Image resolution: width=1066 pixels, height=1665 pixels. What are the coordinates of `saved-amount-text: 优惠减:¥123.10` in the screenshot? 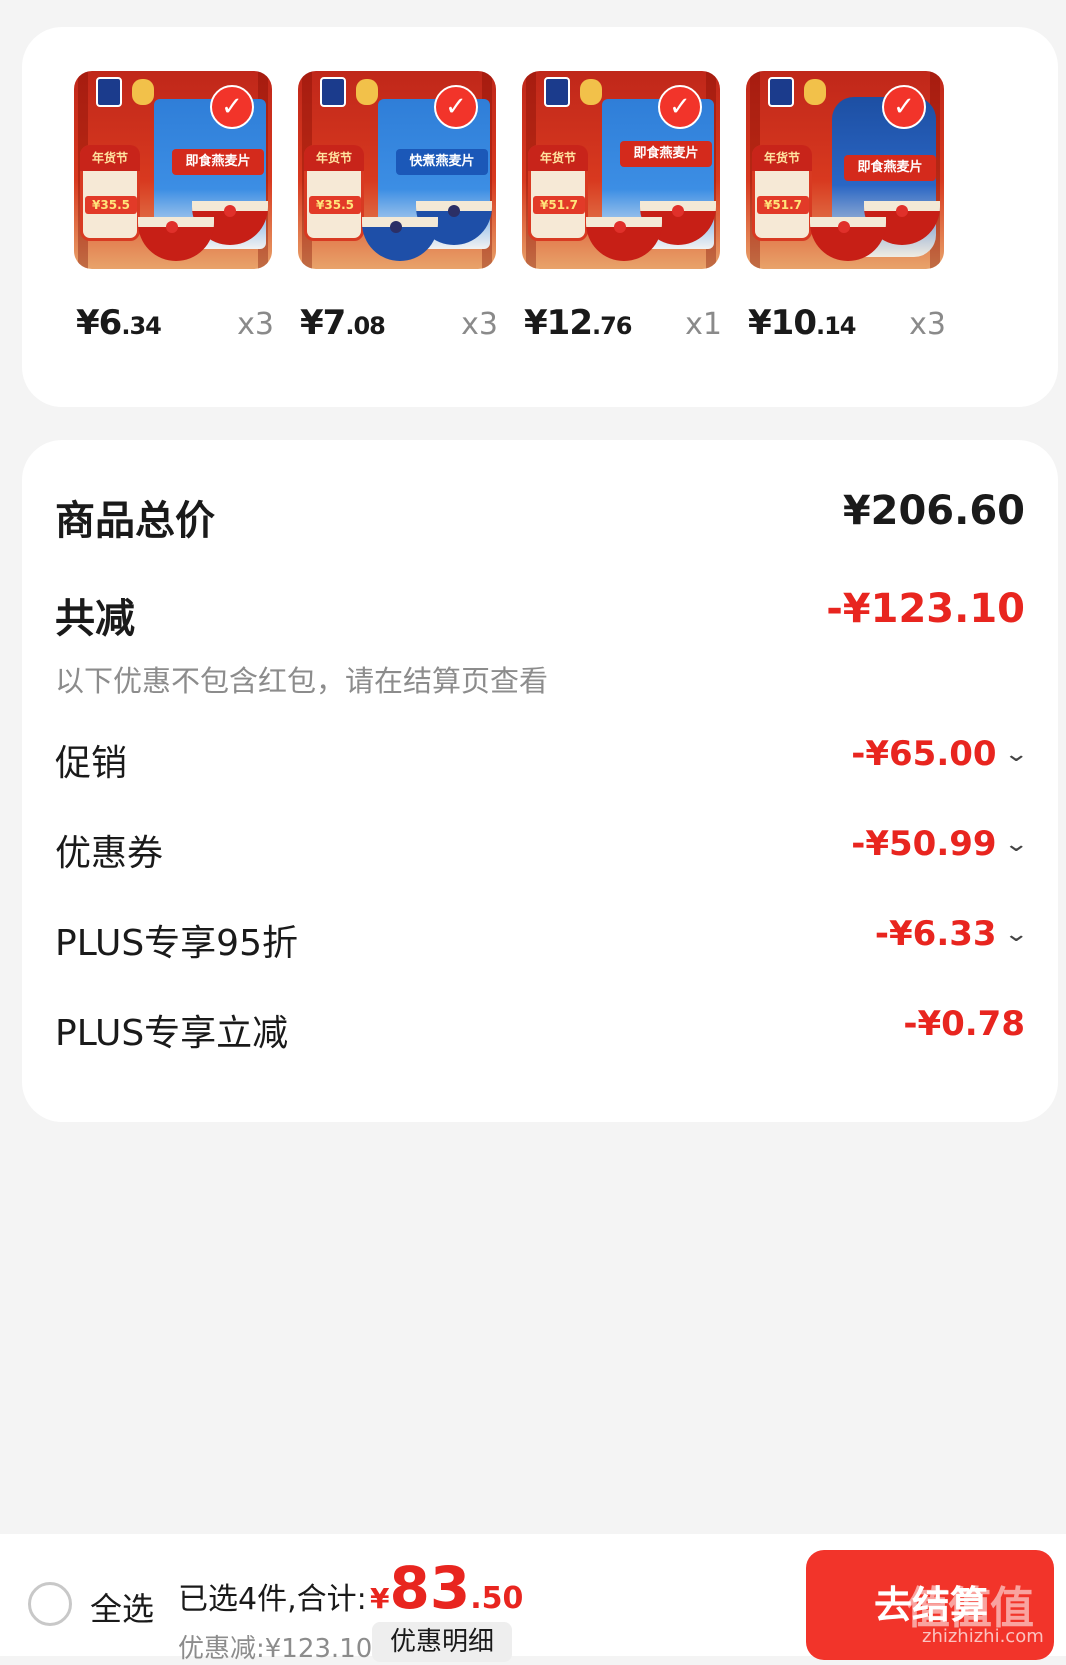 It's located at (275, 1649).